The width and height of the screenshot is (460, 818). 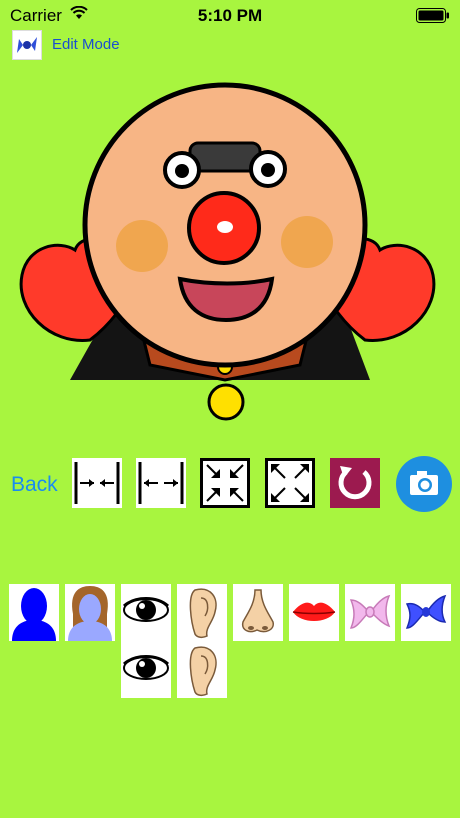 I want to click on palette-eyes, so click(x=146, y=641).